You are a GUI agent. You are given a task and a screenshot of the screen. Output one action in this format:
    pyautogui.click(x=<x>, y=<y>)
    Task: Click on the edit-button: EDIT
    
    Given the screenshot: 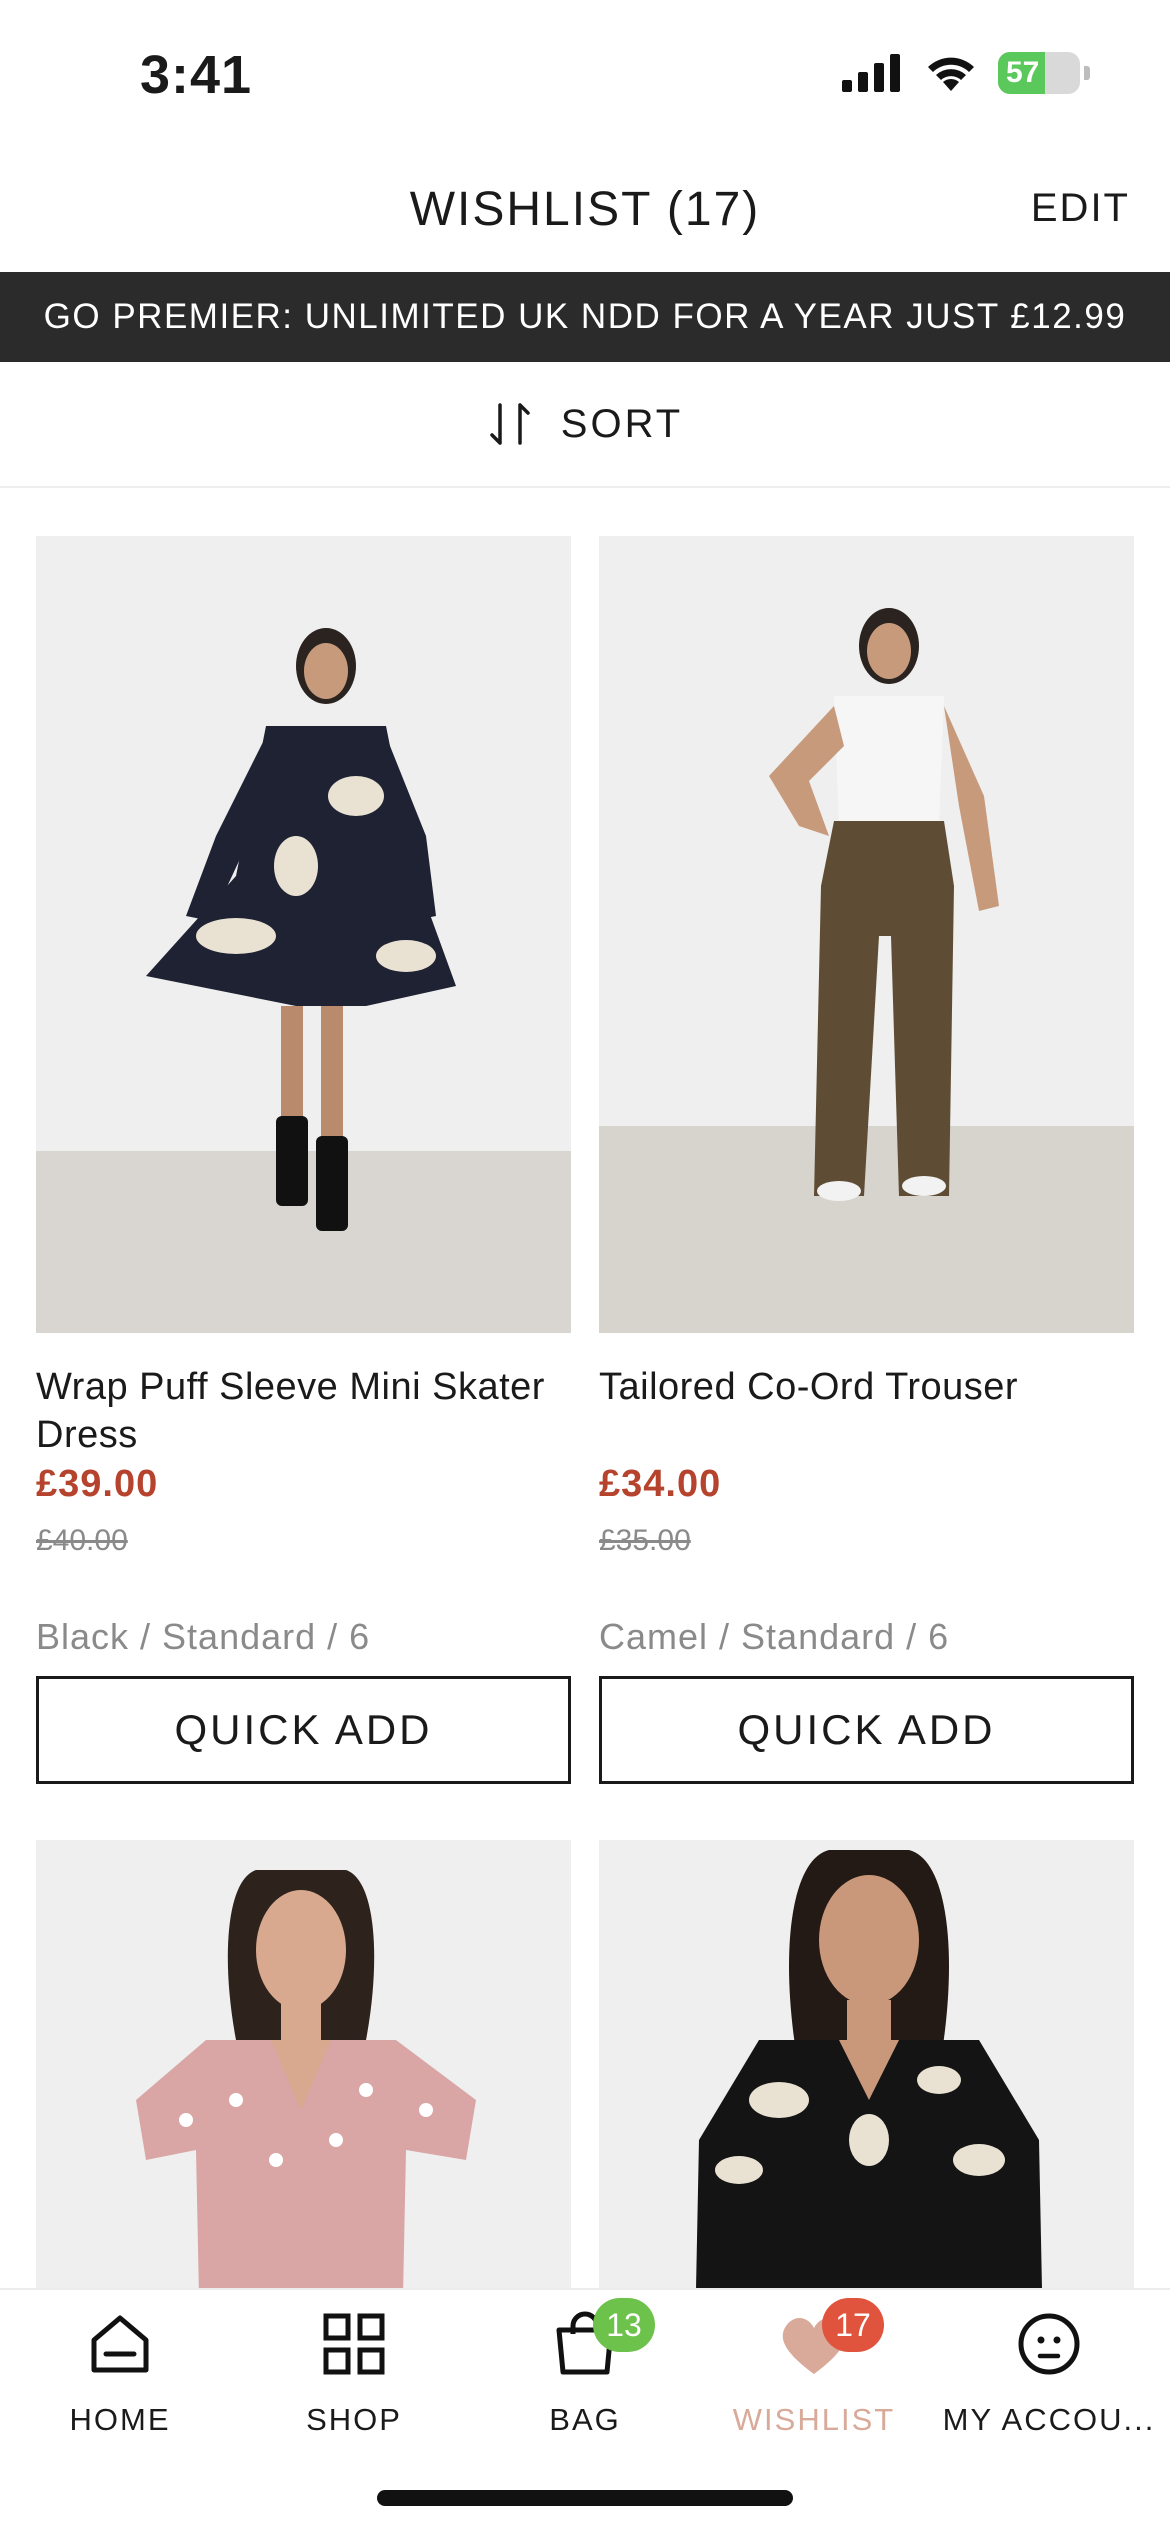 What is the action you would take?
    pyautogui.click(x=1080, y=208)
    